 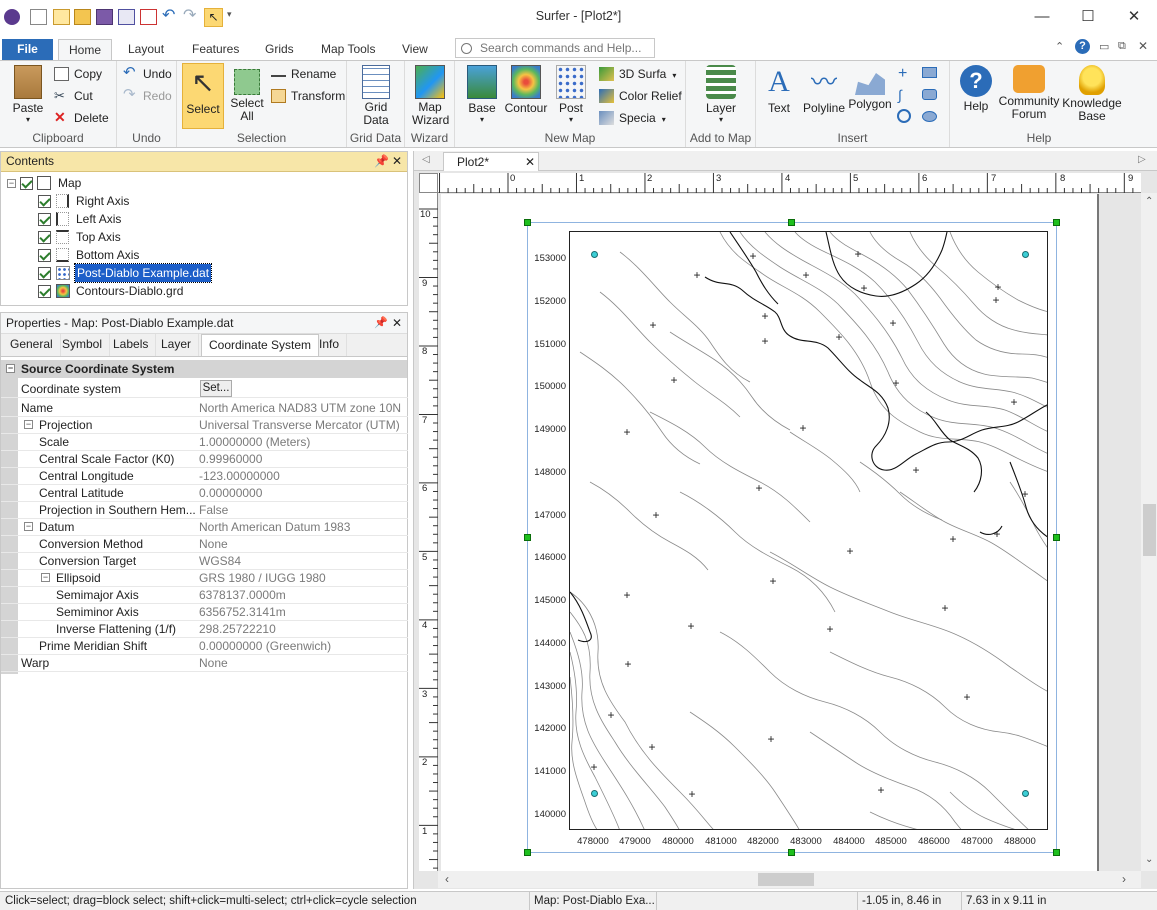 I want to click on tree-item-post-layer: Post-Diablo Example.dat, so click(x=143, y=273).